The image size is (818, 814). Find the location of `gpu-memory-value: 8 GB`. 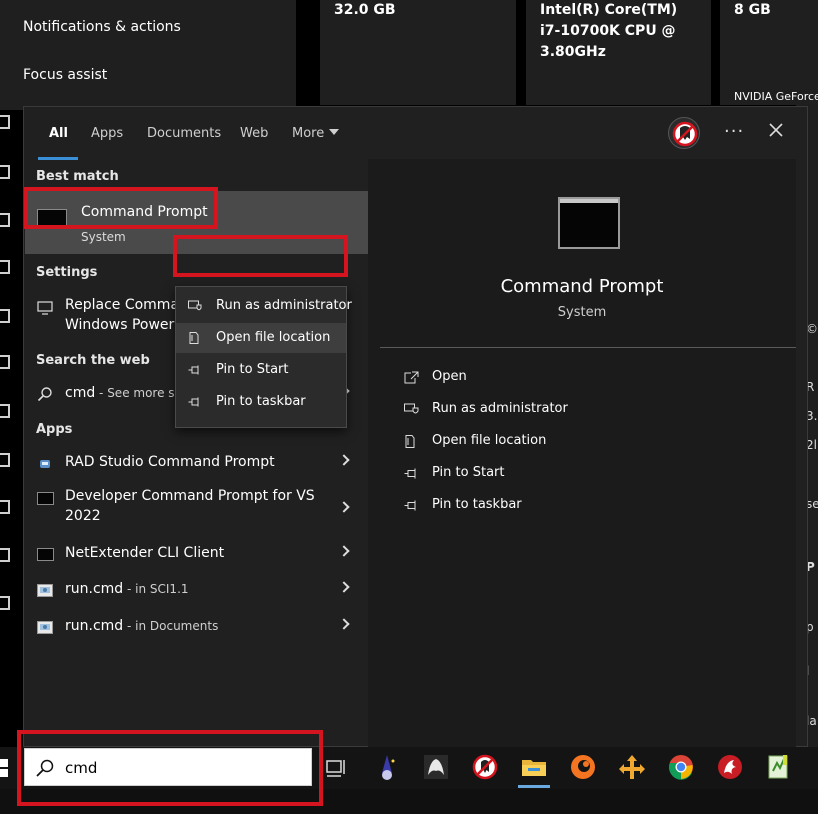

gpu-memory-value: 8 GB is located at coordinates (752, 10).